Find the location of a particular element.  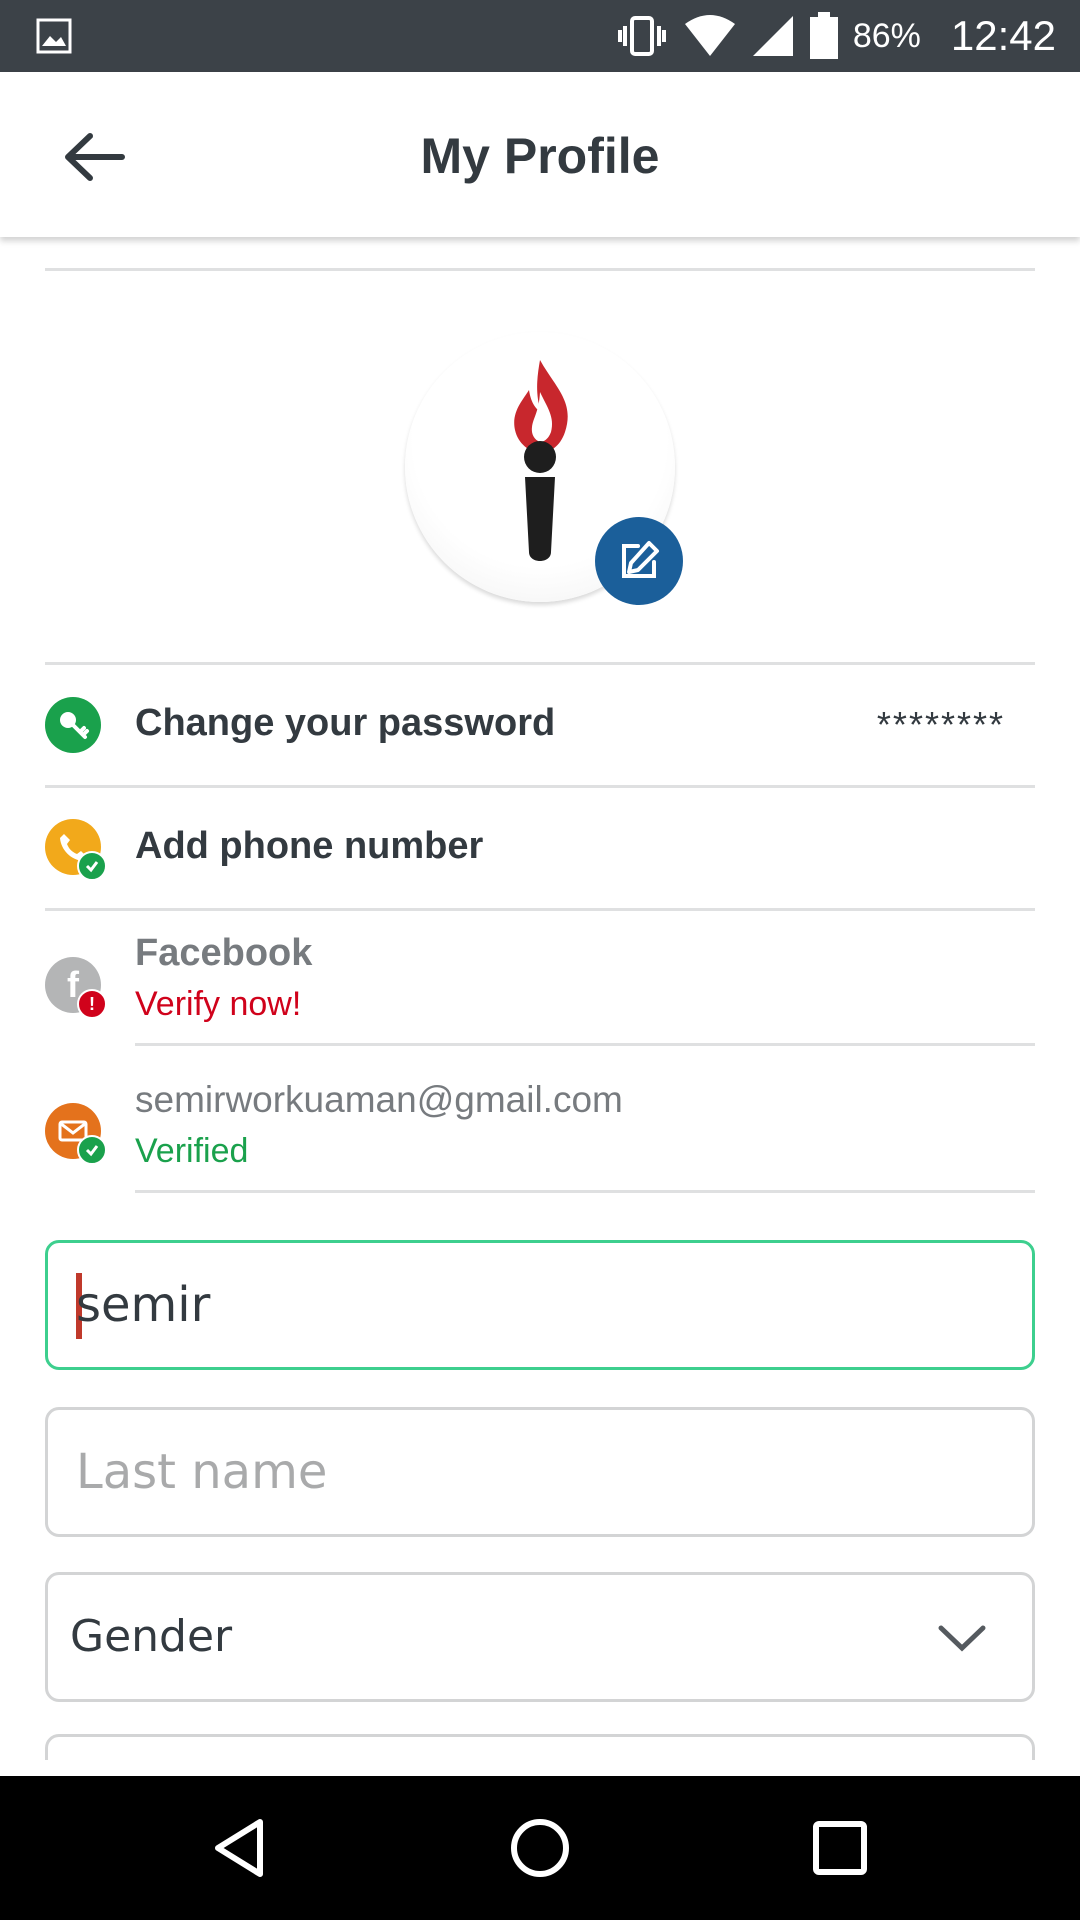

battery-icon is located at coordinates (823, 35).